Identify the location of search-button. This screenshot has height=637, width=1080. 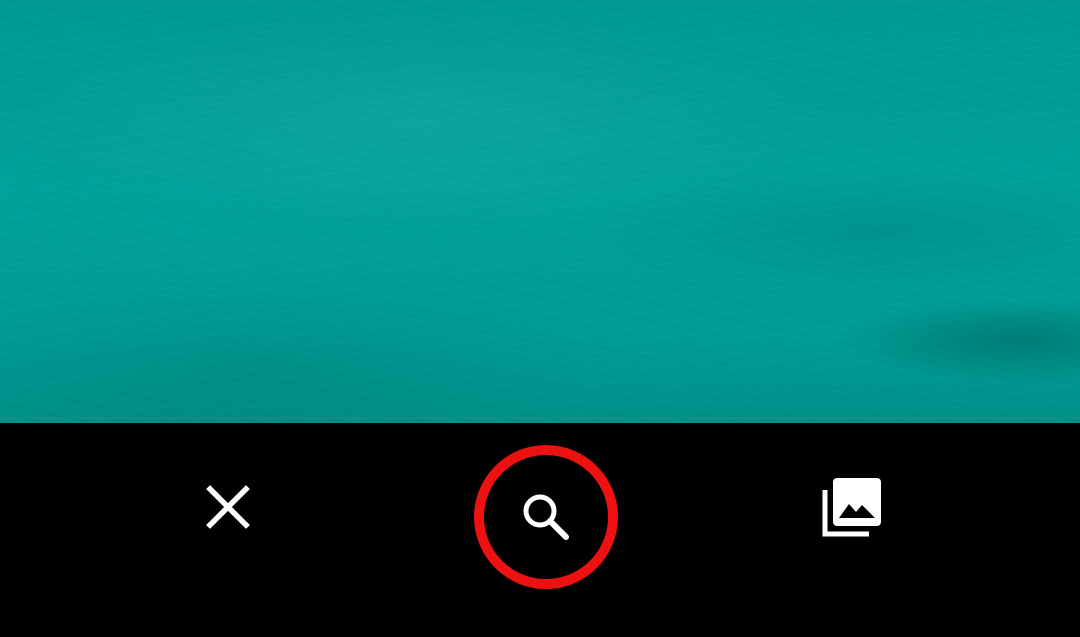
(546, 517).